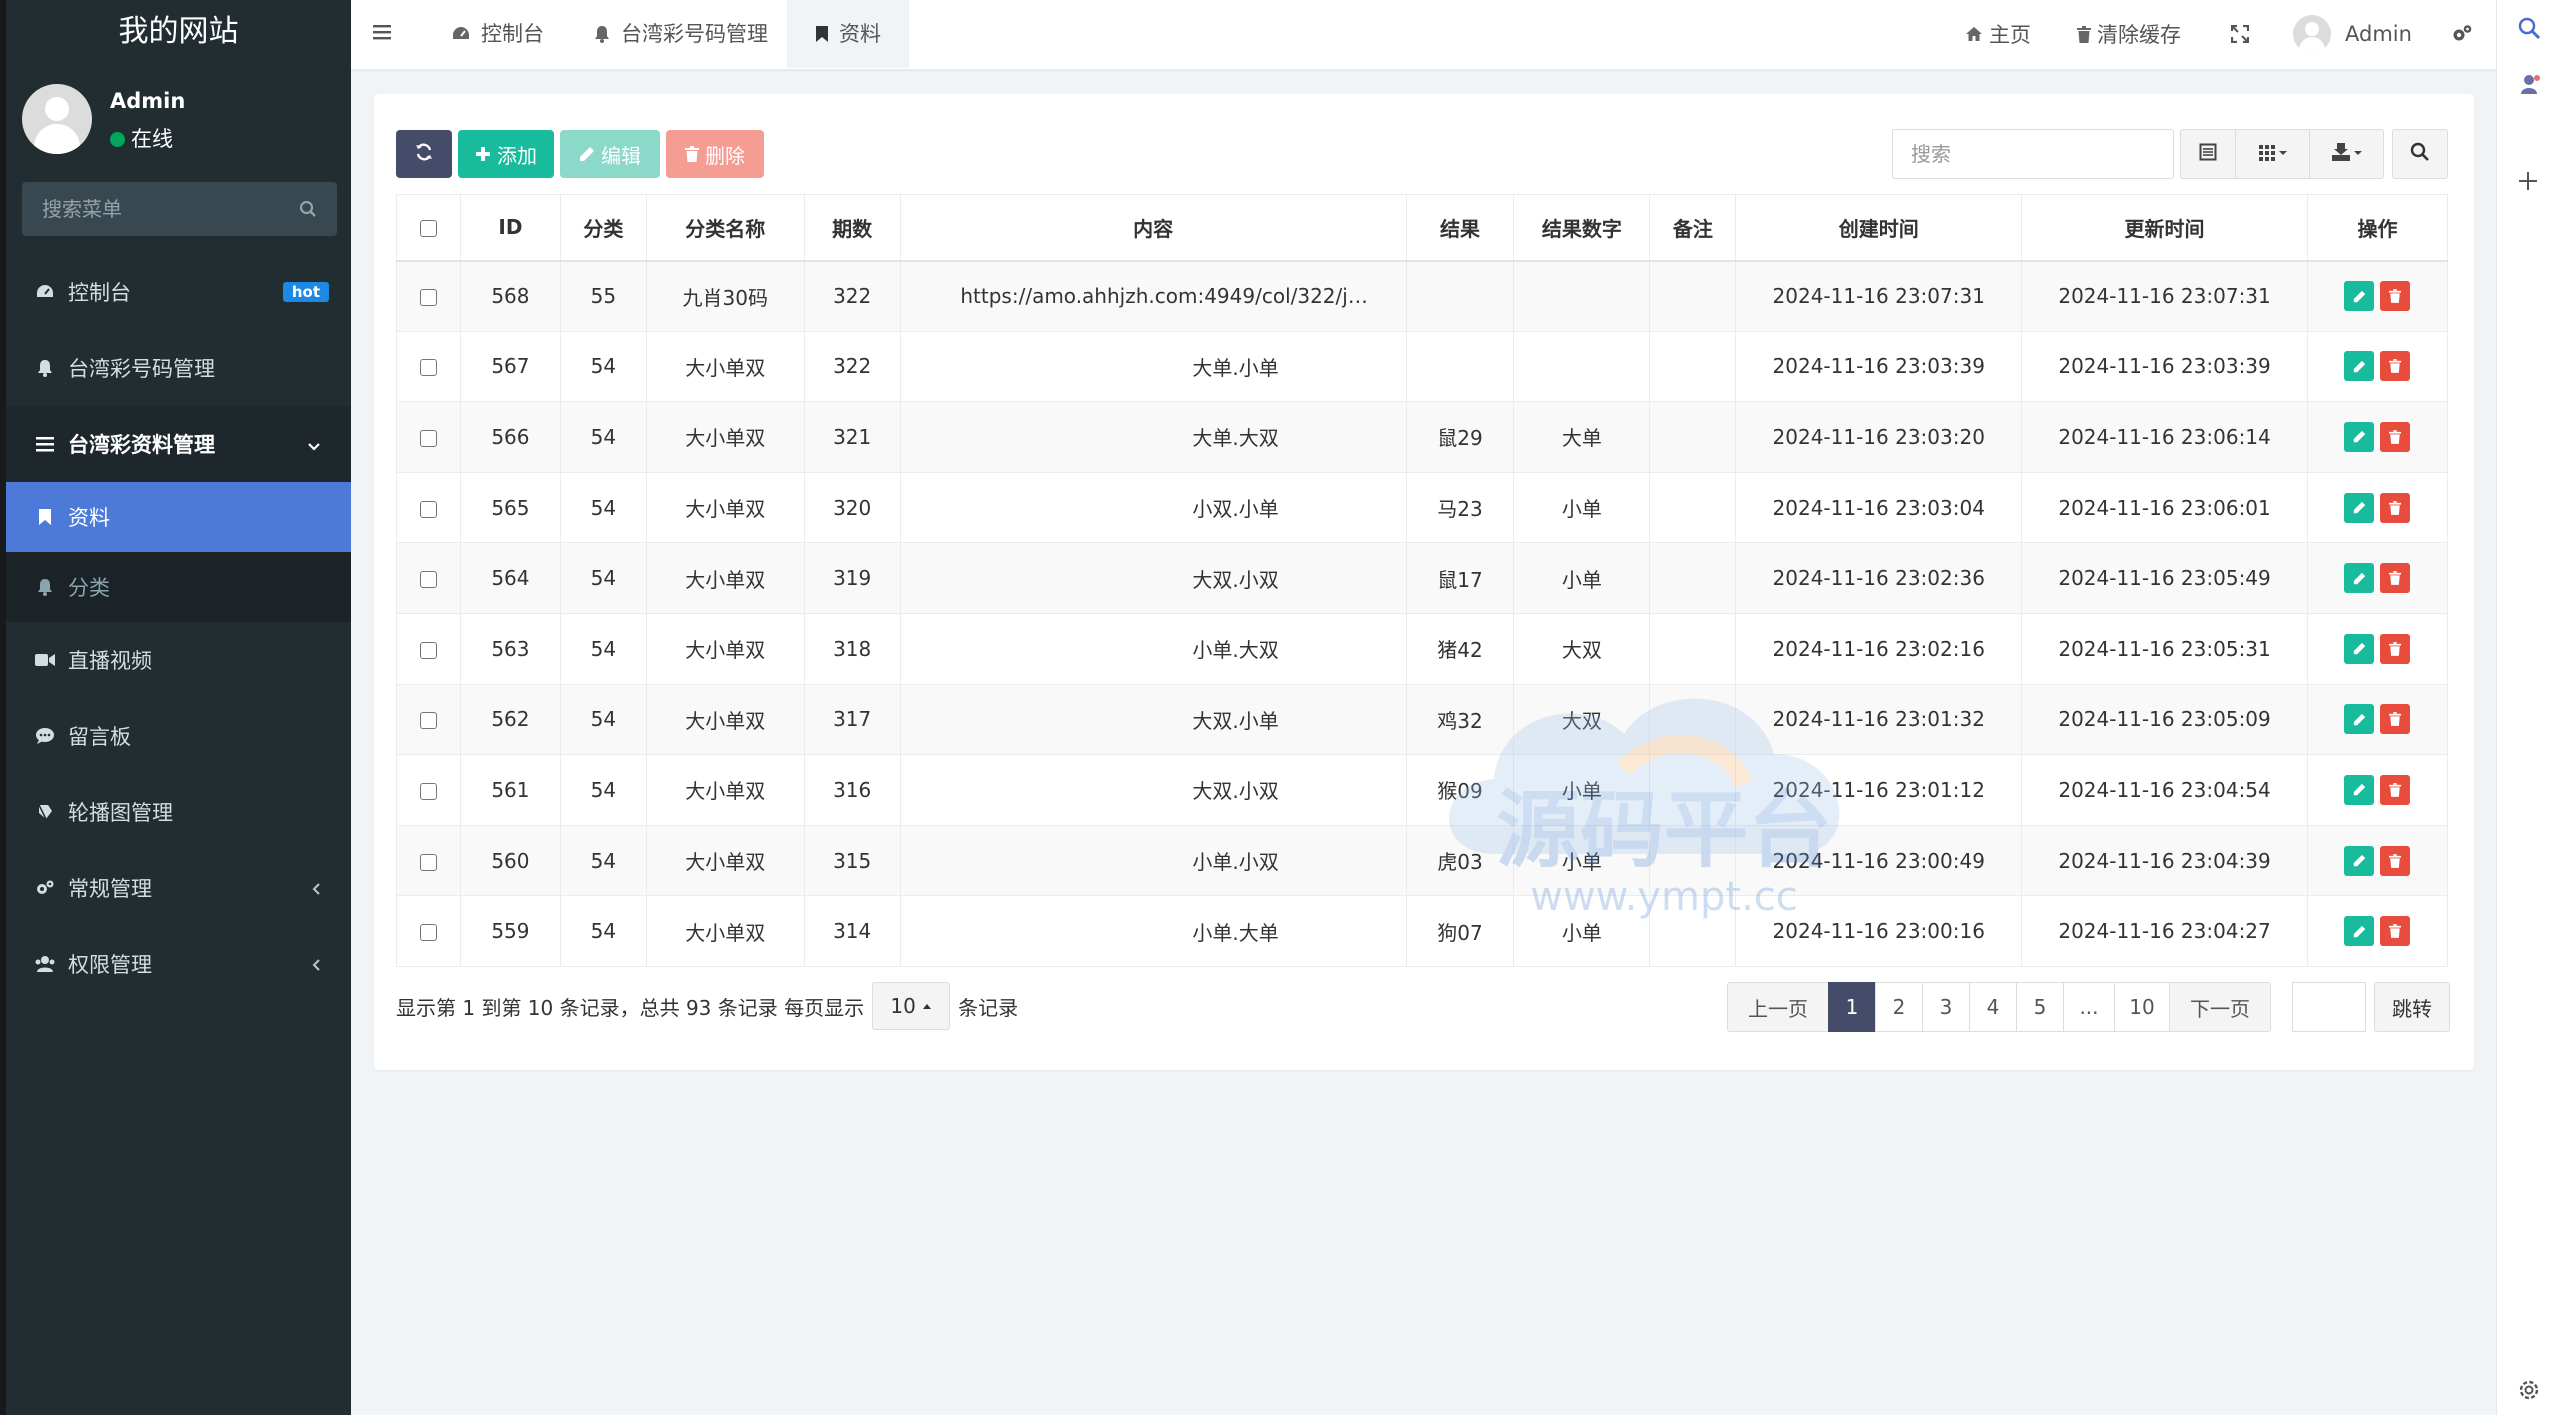  I want to click on jump-page-input, so click(2329, 1007).